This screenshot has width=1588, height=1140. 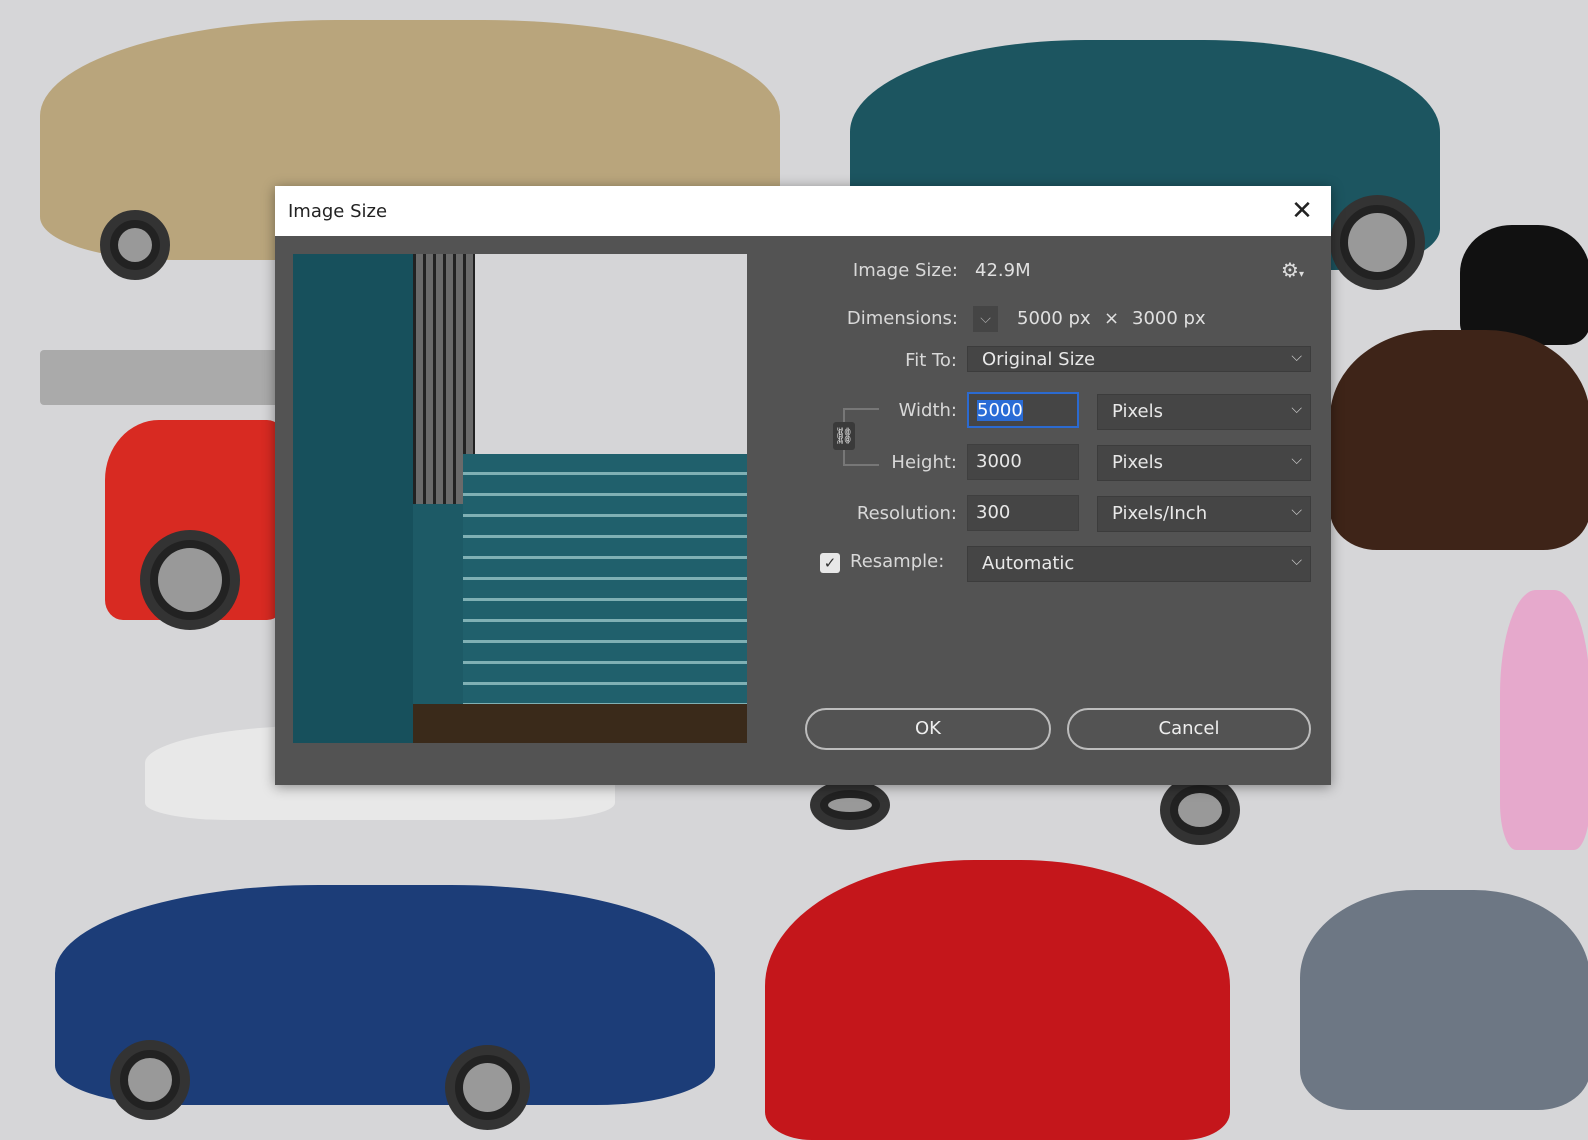 I want to click on image-size-value: 42.9M, so click(x=1003, y=270).